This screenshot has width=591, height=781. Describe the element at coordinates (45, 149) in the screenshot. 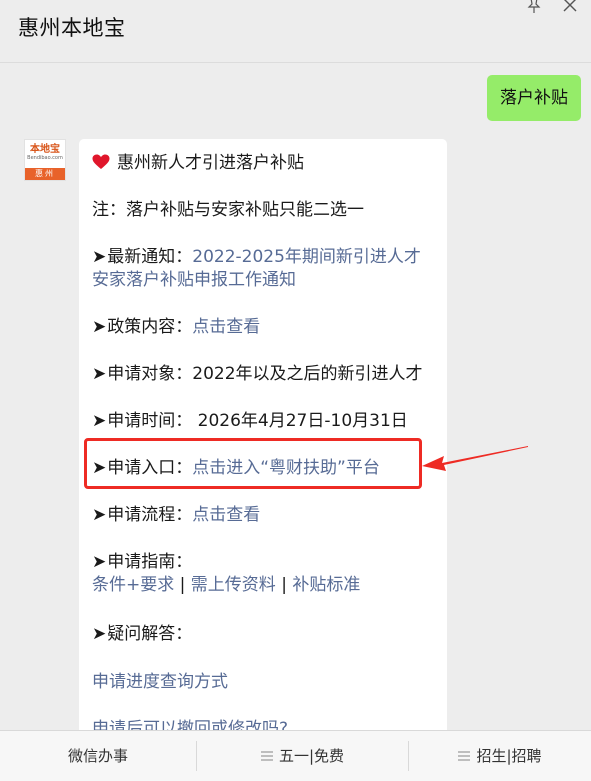

I see `avatar-brand: 本地宝` at that location.